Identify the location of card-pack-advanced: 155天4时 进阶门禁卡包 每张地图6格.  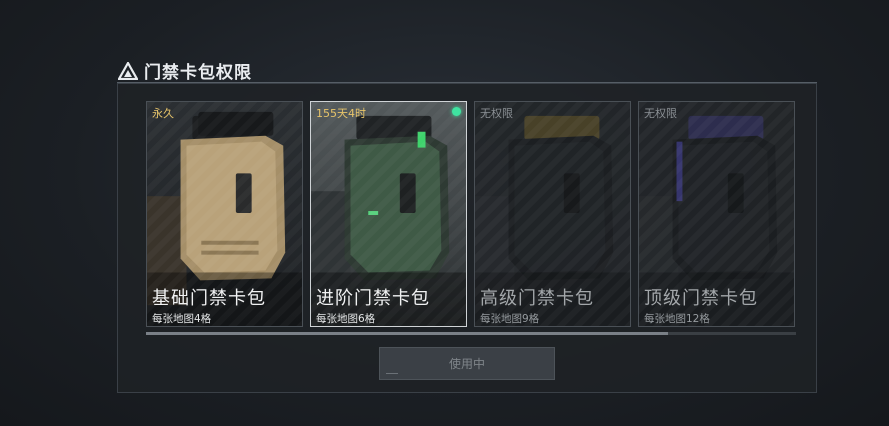
(388, 214).